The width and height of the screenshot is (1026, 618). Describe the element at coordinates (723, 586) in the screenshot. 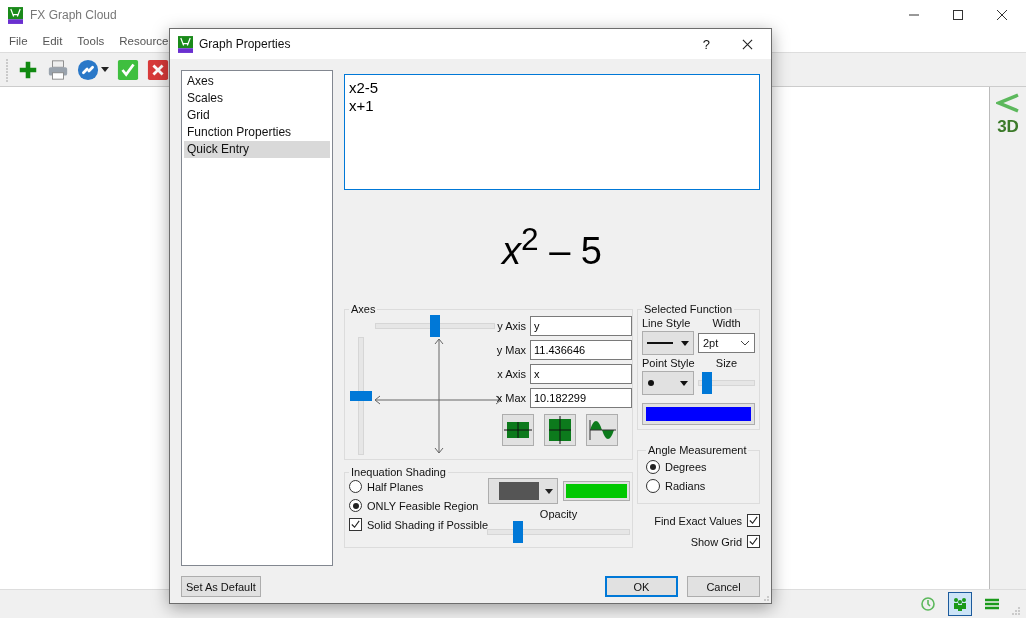

I see `cancel-button: Cancel` at that location.